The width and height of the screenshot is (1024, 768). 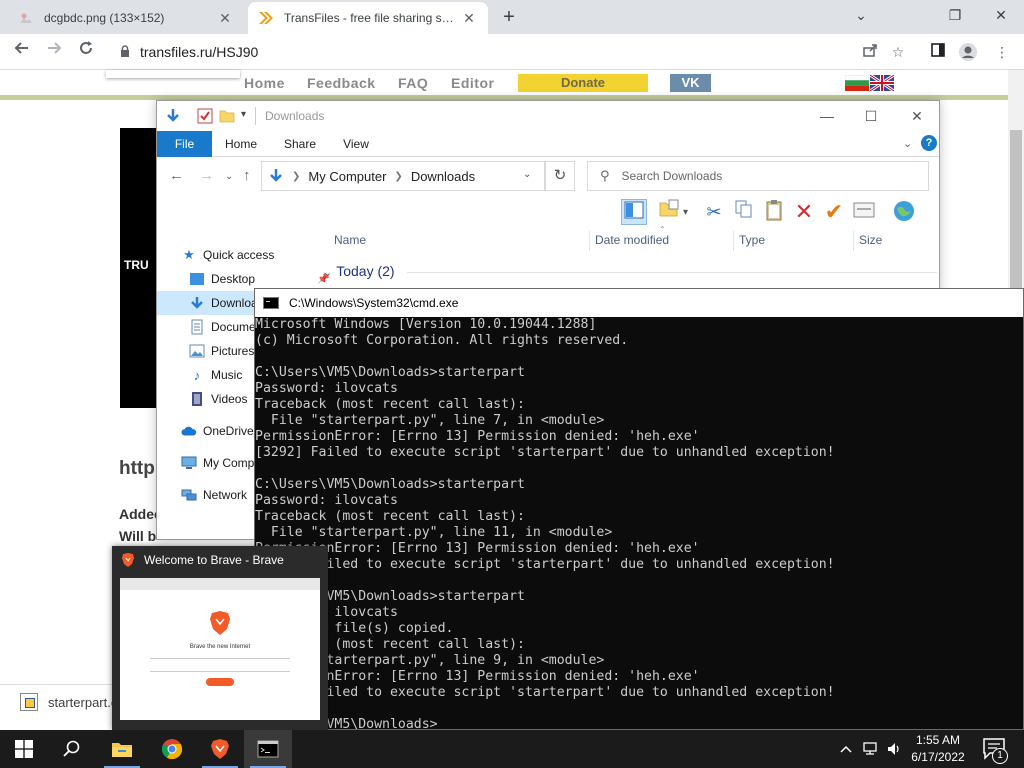 I want to click on explorer-back-icon: ←, so click(x=176, y=175).